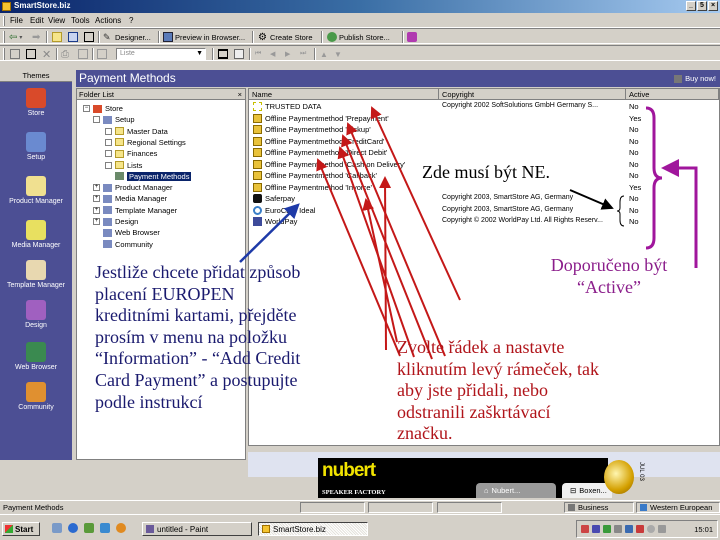 This screenshot has height=540, width=720. What do you see at coordinates (140, 210) in the screenshot?
I see `tree-item: Template Manager` at bounding box center [140, 210].